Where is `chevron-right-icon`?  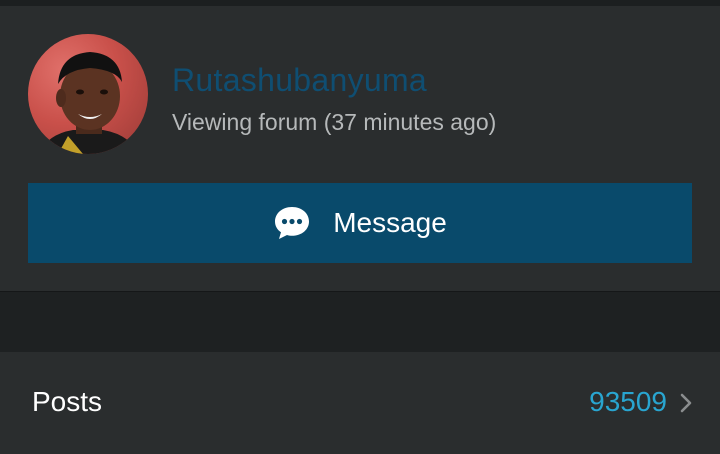 chevron-right-icon is located at coordinates (686, 403).